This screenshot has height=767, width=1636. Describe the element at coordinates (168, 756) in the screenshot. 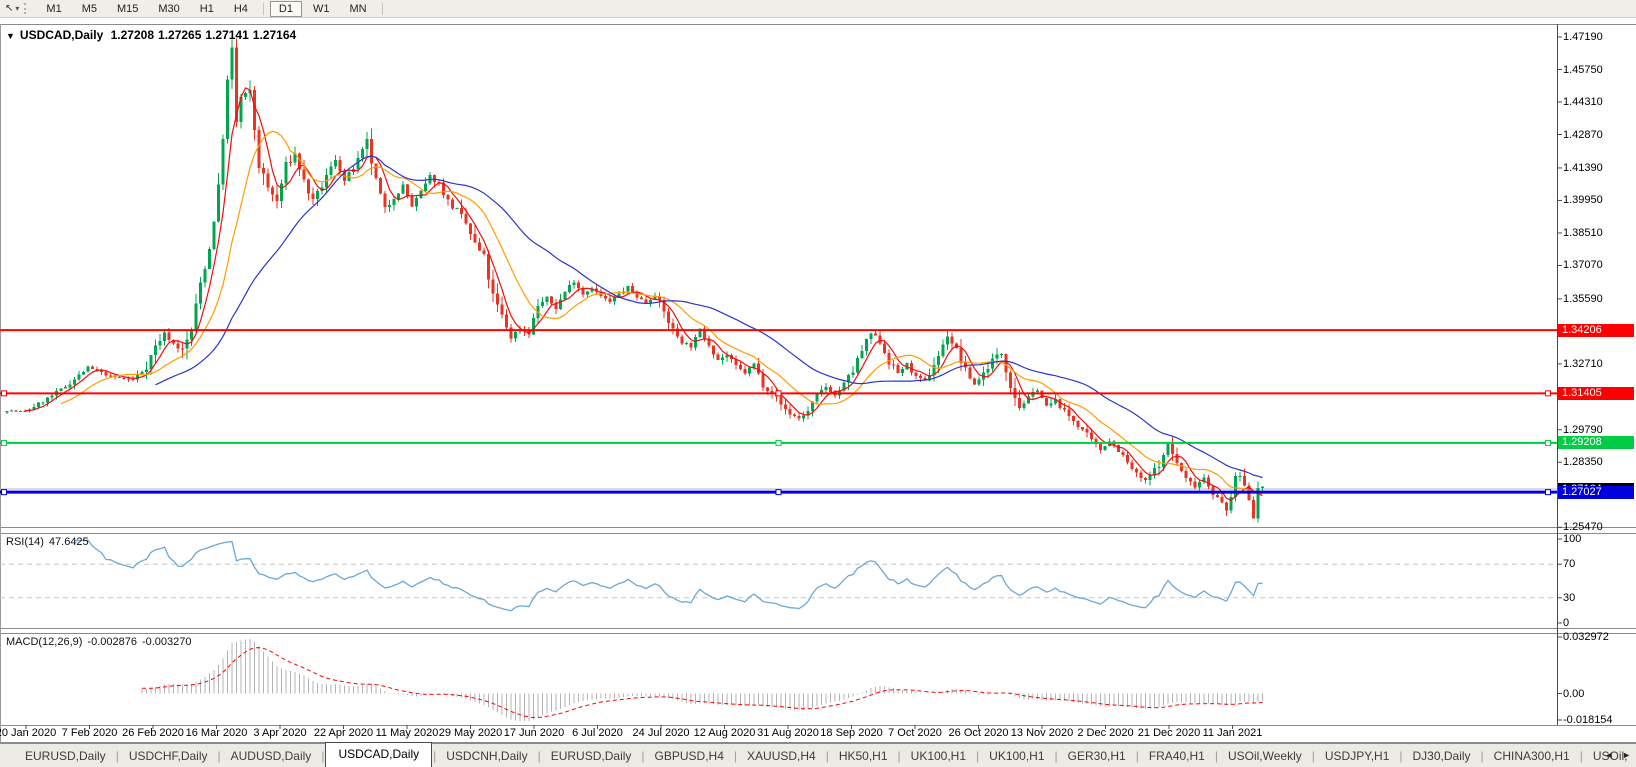

I see `tab-usdchf-daily: USDCHF,Daily` at that location.